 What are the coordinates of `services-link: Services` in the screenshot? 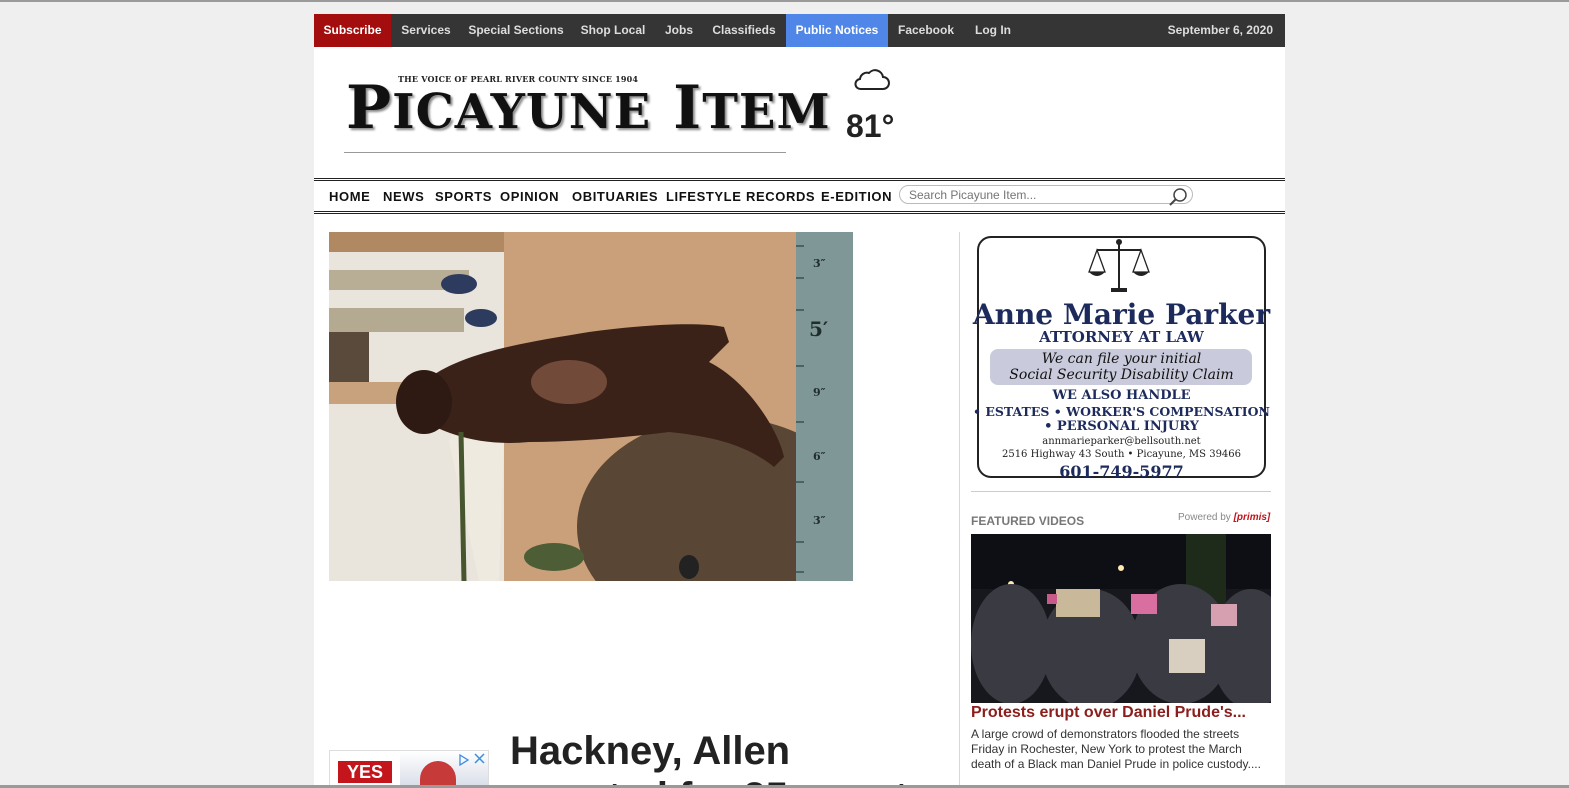 It's located at (426, 30).